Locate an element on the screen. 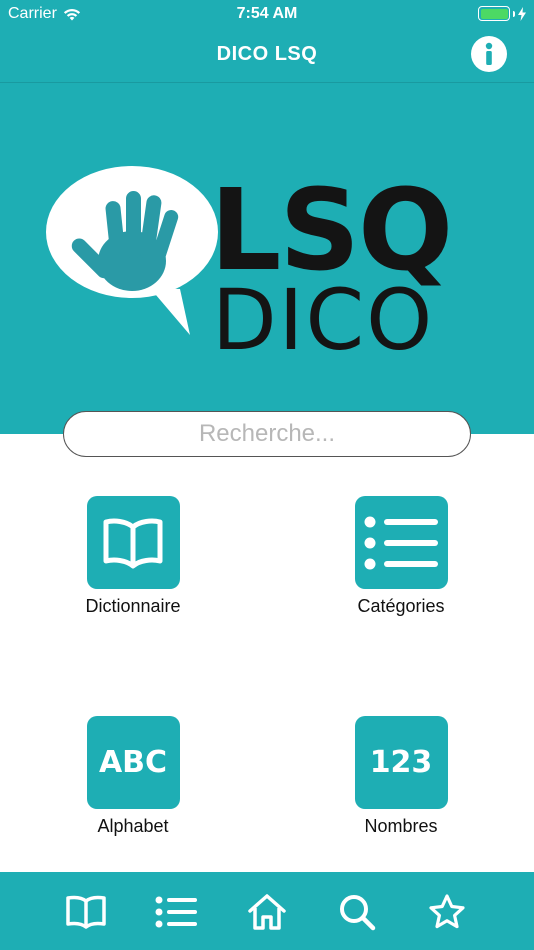  charging-icon is located at coordinates (522, 13).